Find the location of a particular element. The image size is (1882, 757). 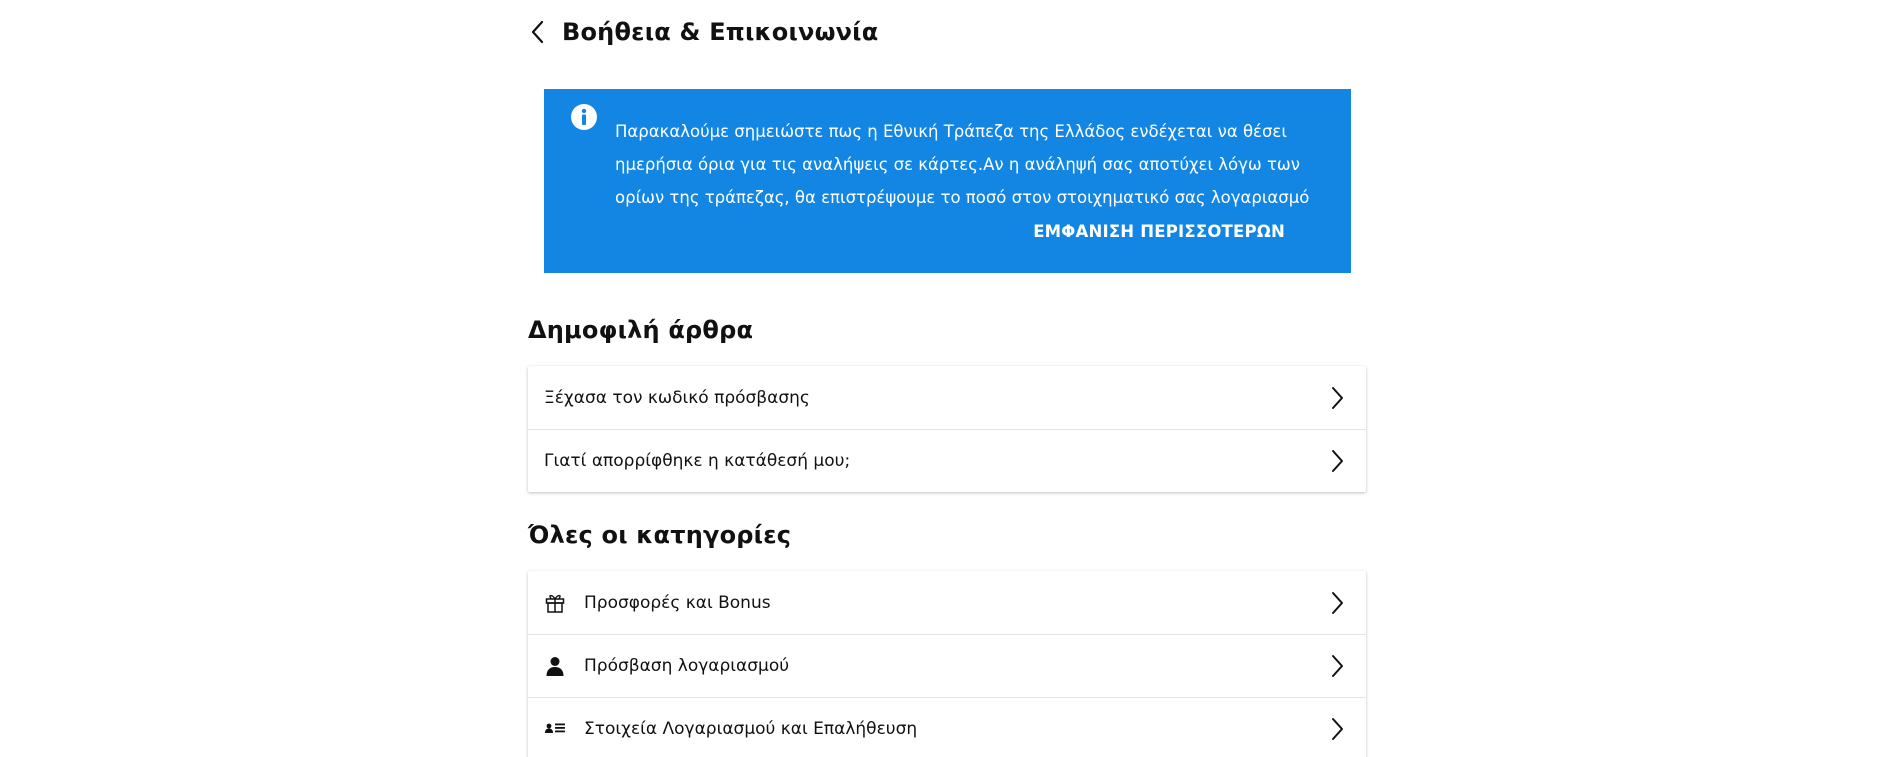

article-label: Ξέχασα τον κωδικό πρόσβασης is located at coordinates (677, 397).